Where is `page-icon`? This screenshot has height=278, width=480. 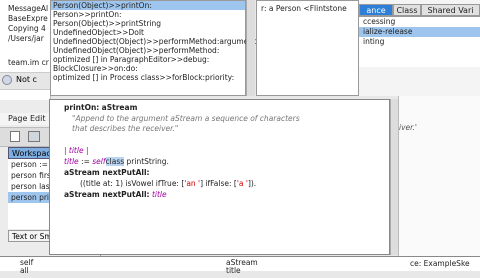 page-icon is located at coordinates (15, 136).